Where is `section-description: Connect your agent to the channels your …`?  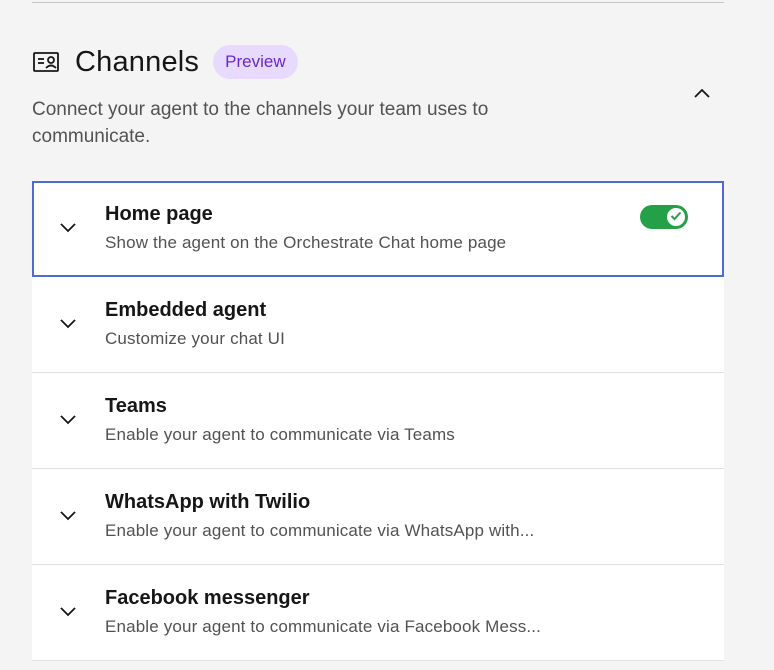
section-description: Connect your agent to the channels your … is located at coordinates (260, 123).